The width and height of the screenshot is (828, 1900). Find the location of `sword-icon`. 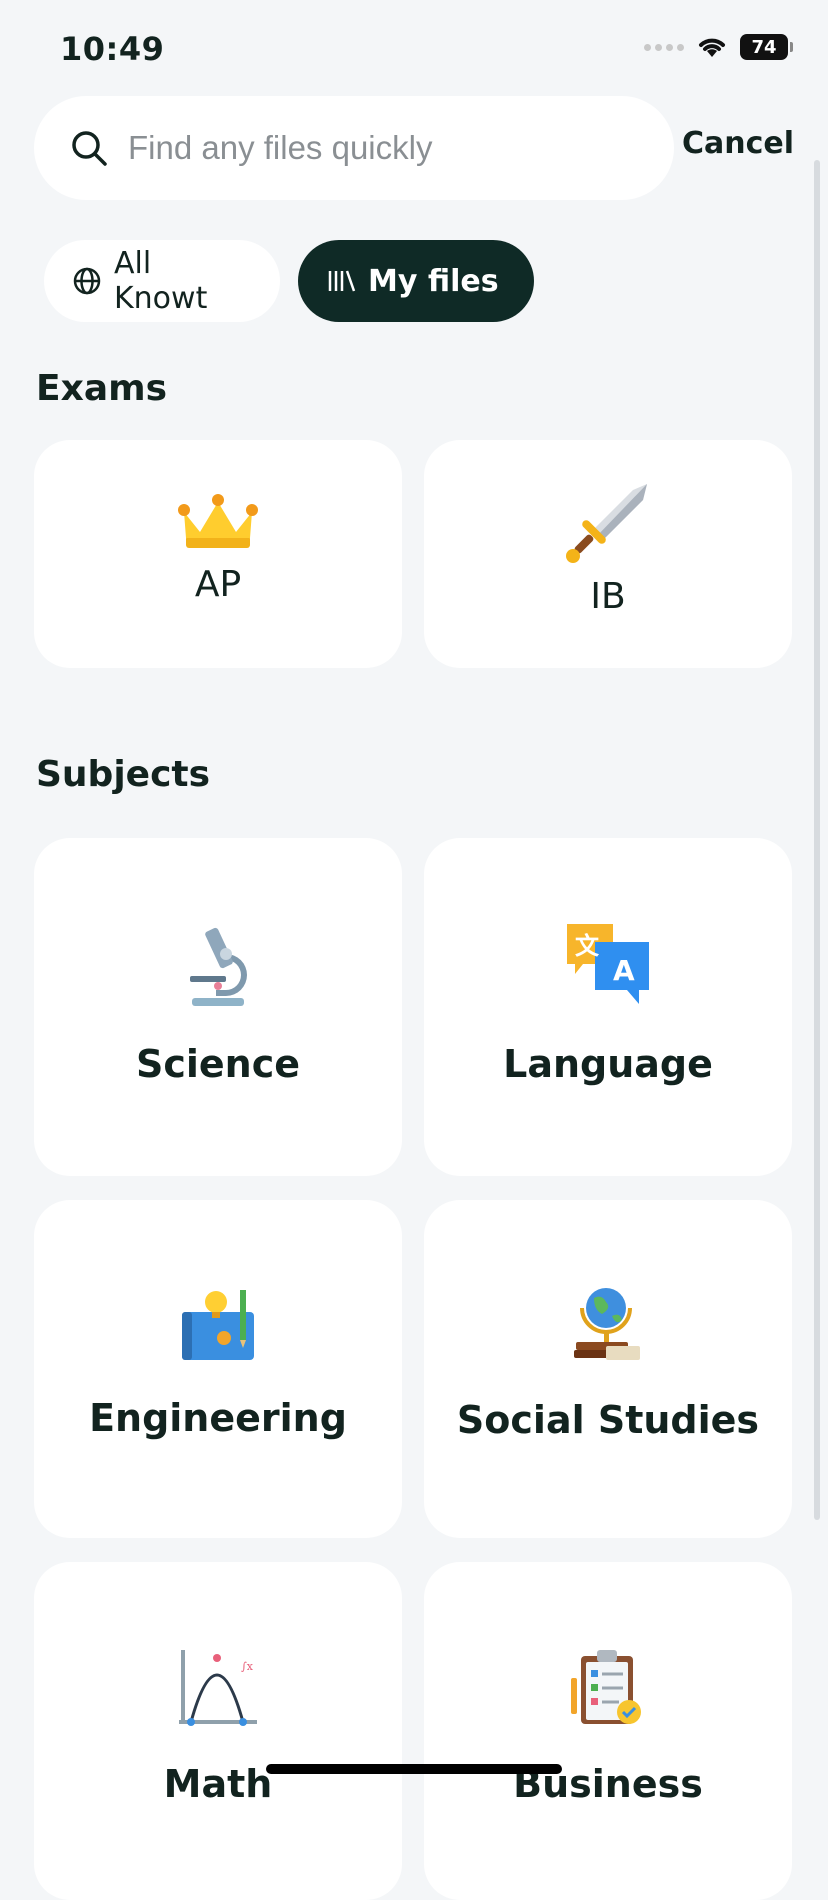

sword-icon is located at coordinates (606, 523).